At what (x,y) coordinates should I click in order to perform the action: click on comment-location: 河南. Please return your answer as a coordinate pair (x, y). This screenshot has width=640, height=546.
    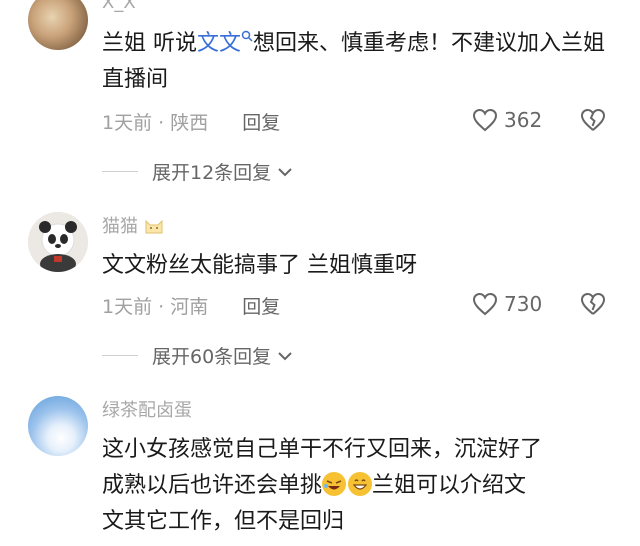
    Looking at the image, I should click on (189, 307).